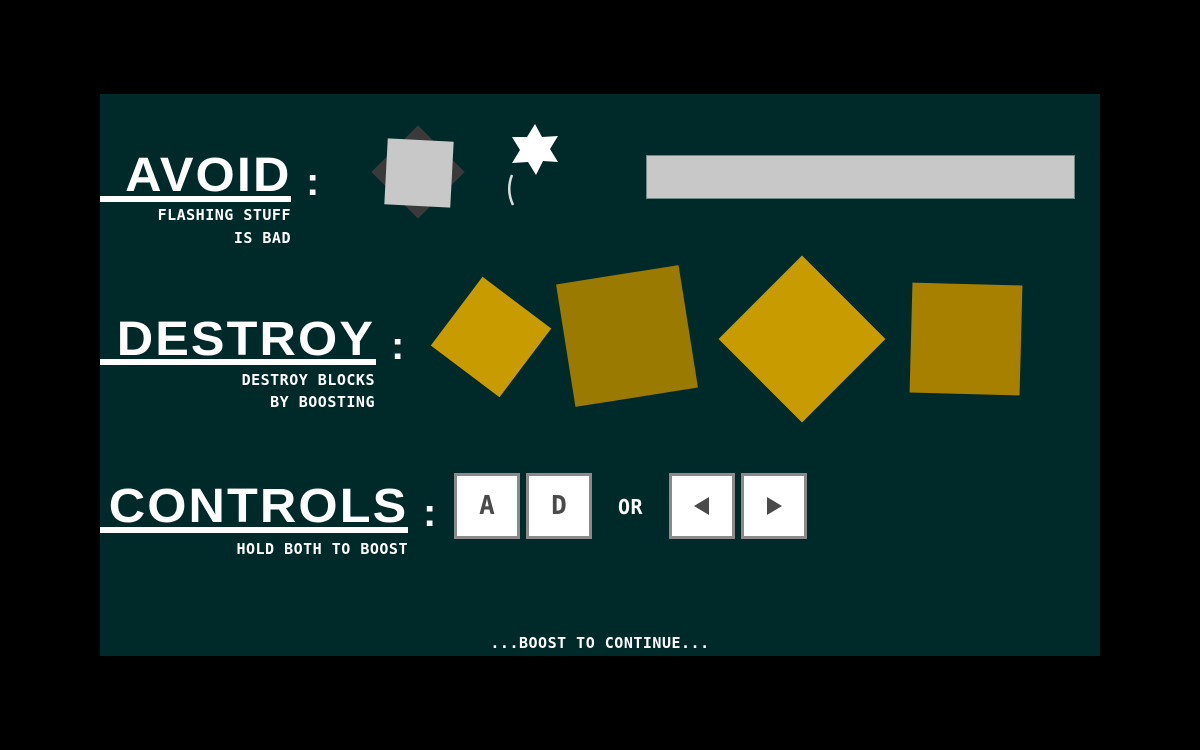 This screenshot has height=750, width=1200. I want to click on flashing-star-icon, so click(533, 165).